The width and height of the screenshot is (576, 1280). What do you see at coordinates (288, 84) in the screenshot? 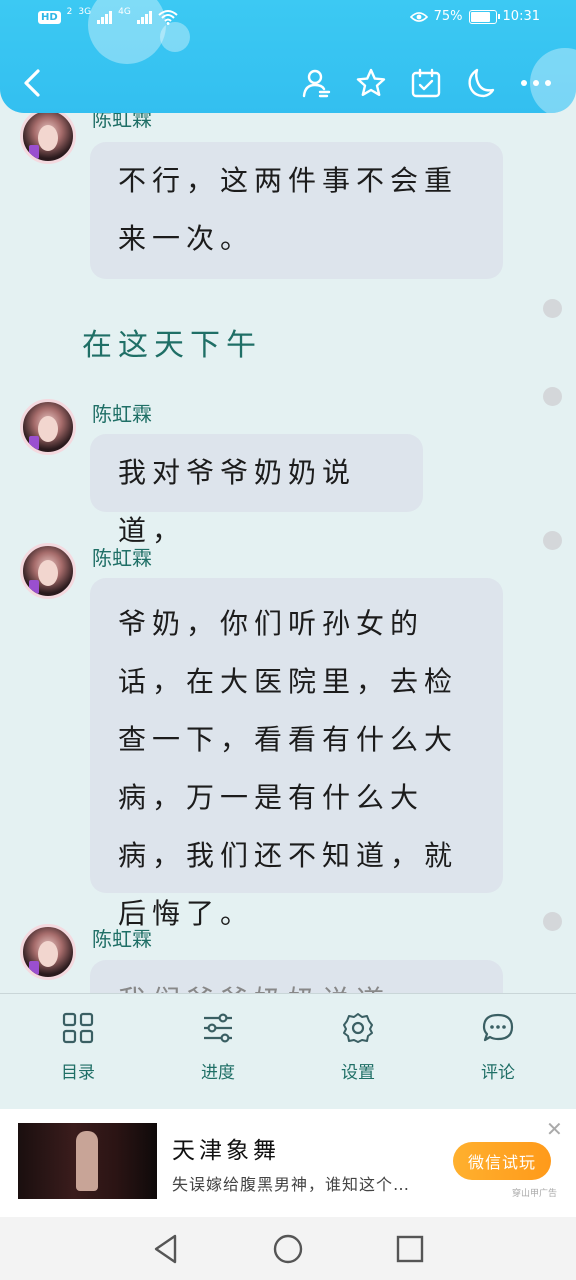
I see `reader-toolbar` at bounding box center [288, 84].